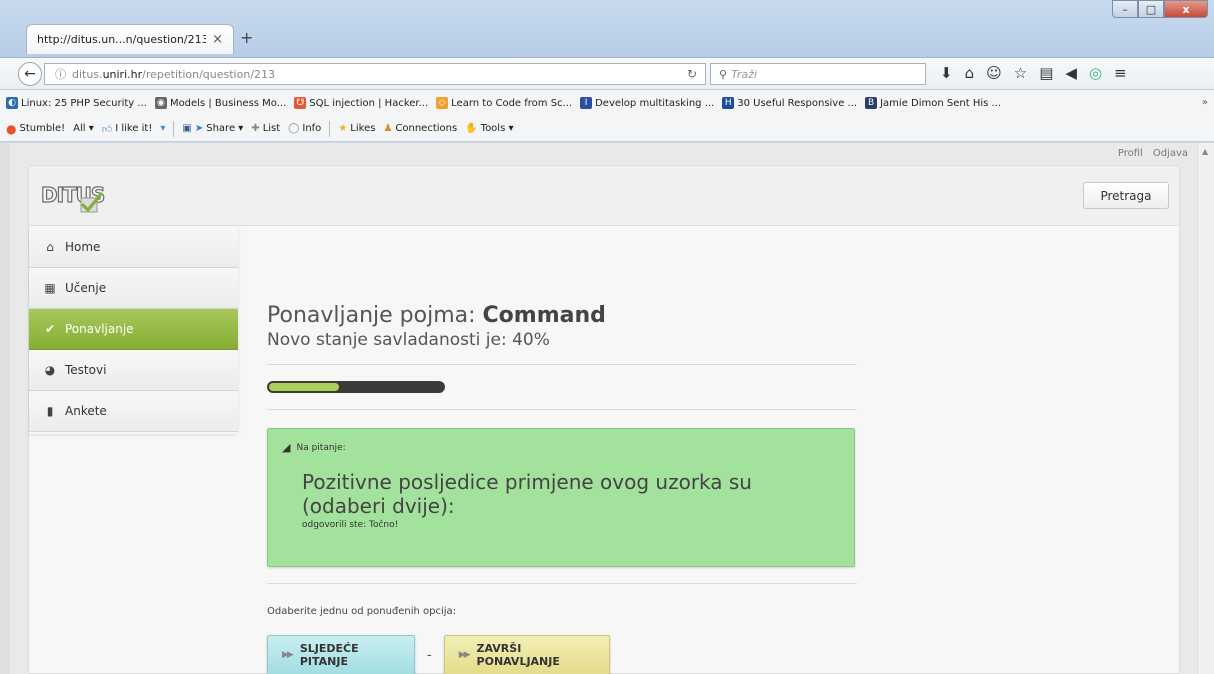 The width and height of the screenshot is (1214, 674). What do you see at coordinates (970, 73) in the screenshot?
I see `home-browser-icon: ⌂` at bounding box center [970, 73].